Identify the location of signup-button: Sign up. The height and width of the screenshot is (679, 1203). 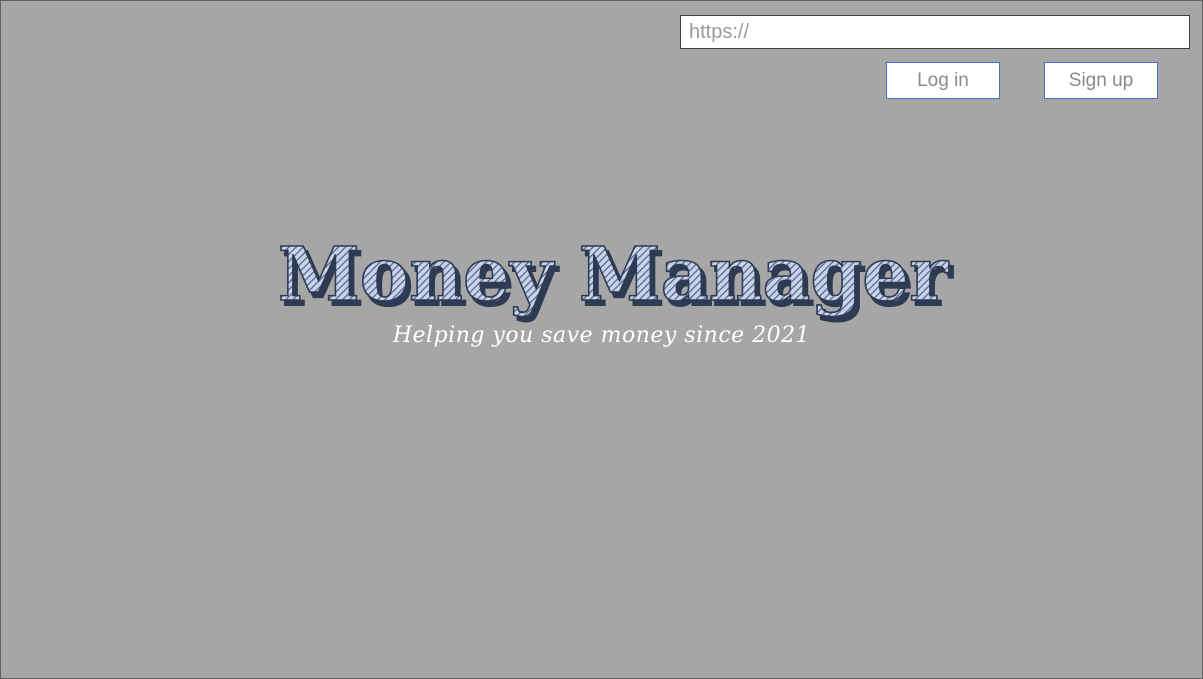
(1101, 80).